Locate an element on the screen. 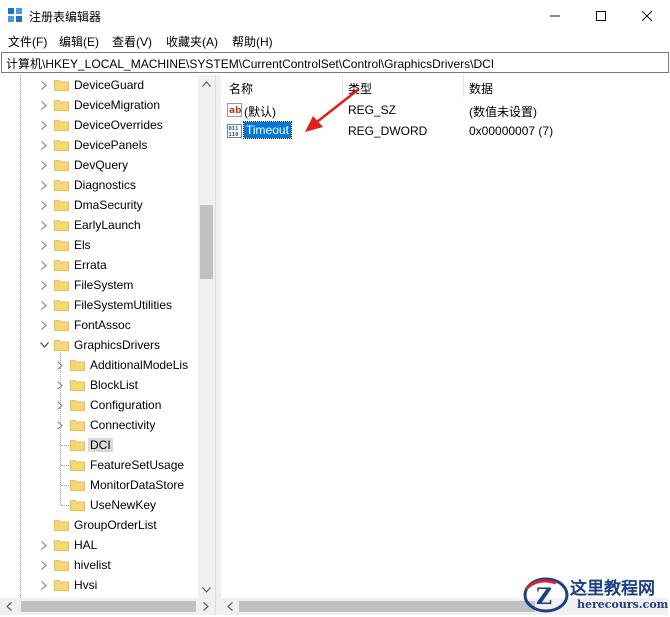  tree-item-configuration: Configuration is located at coordinates (102, 405).